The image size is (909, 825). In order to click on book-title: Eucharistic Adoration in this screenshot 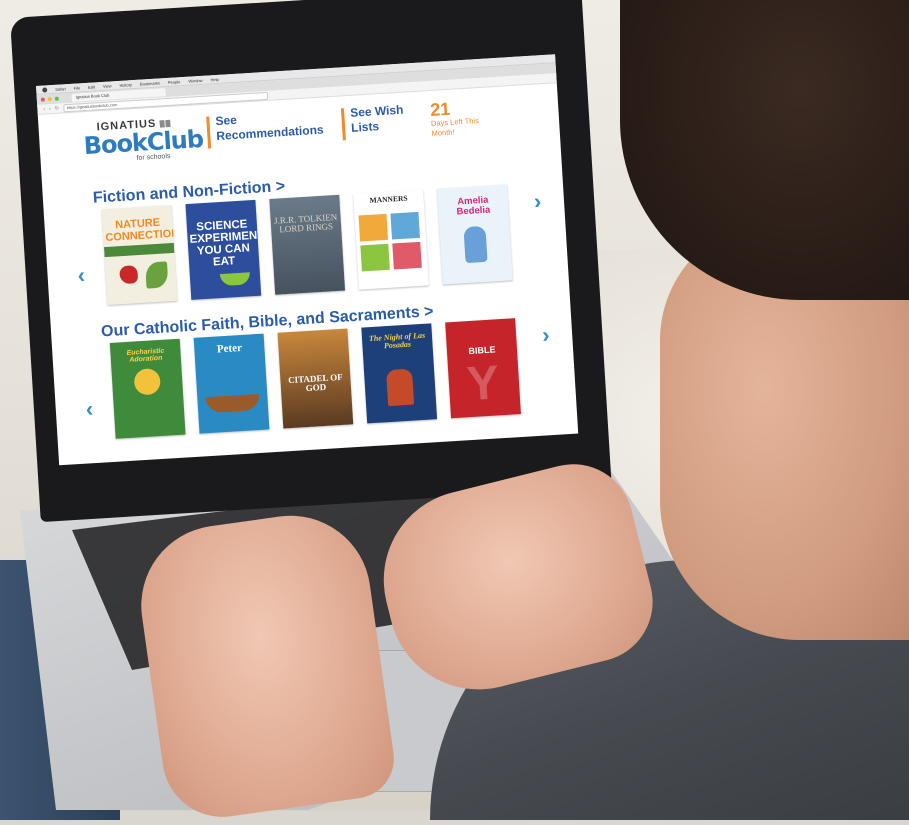, I will do `click(145, 356)`.